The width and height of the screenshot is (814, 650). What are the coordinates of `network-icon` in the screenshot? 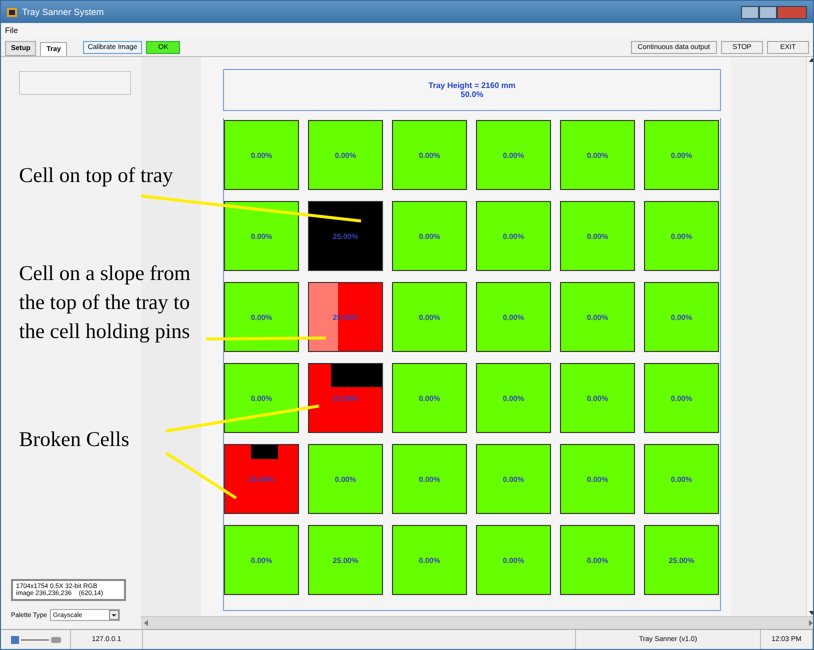 It's located at (35, 639).